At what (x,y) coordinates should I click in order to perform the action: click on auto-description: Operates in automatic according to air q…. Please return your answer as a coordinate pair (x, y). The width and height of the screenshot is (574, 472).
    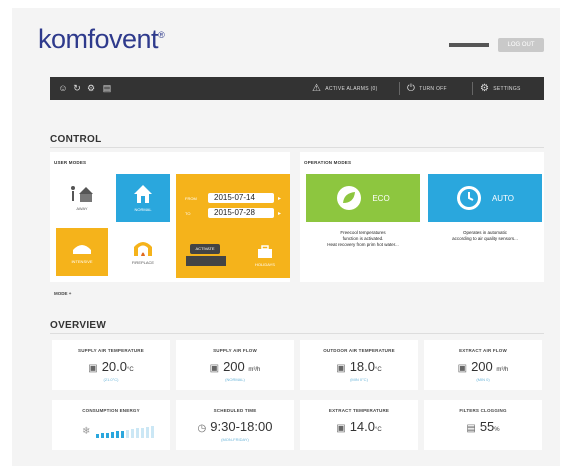
    Looking at the image, I should click on (485, 235).